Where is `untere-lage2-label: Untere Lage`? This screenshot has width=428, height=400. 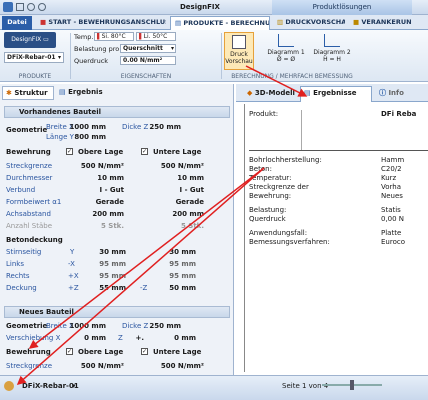
untere-lage2-label: Untere Lage is located at coordinates (177, 352).